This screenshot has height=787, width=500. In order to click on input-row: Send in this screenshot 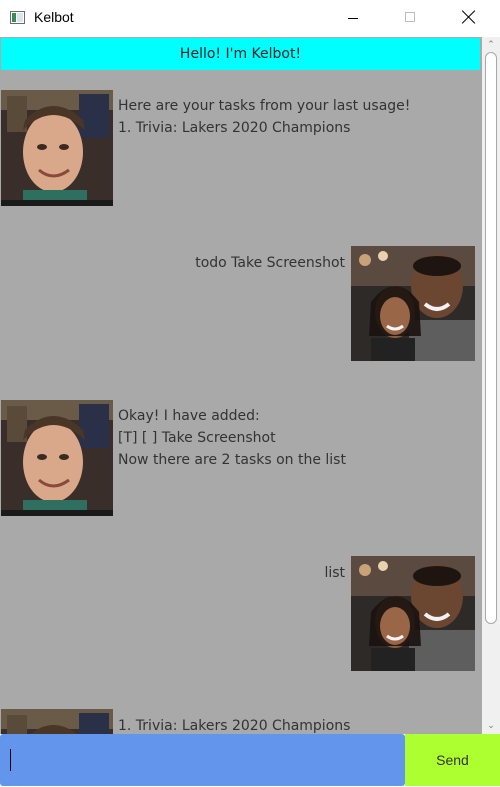, I will do `click(250, 760)`.